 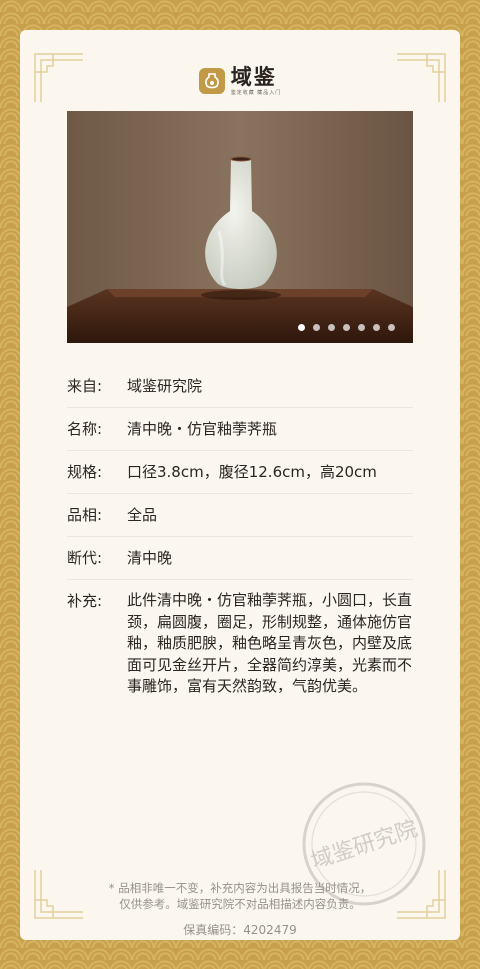 What do you see at coordinates (270, 930) in the screenshot?
I see `serial-value: 4202479` at bounding box center [270, 930].